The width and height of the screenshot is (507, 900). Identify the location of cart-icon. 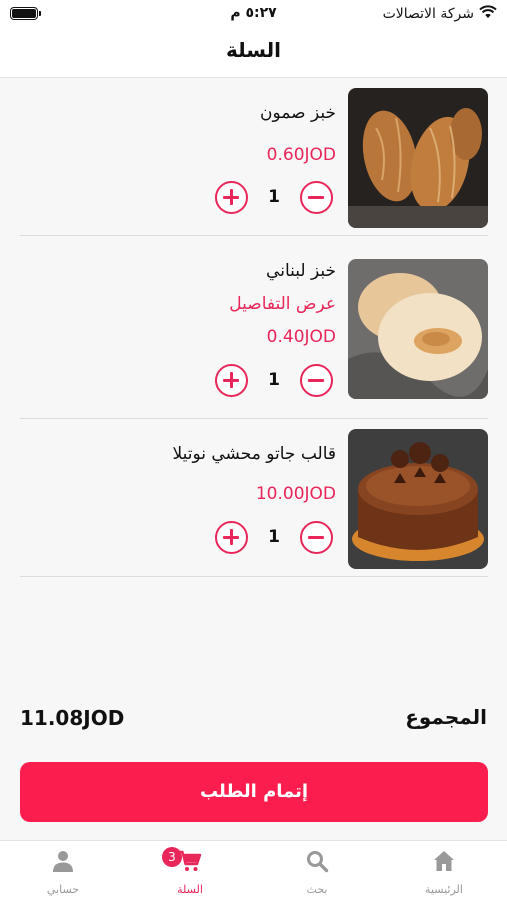
(190, 861).